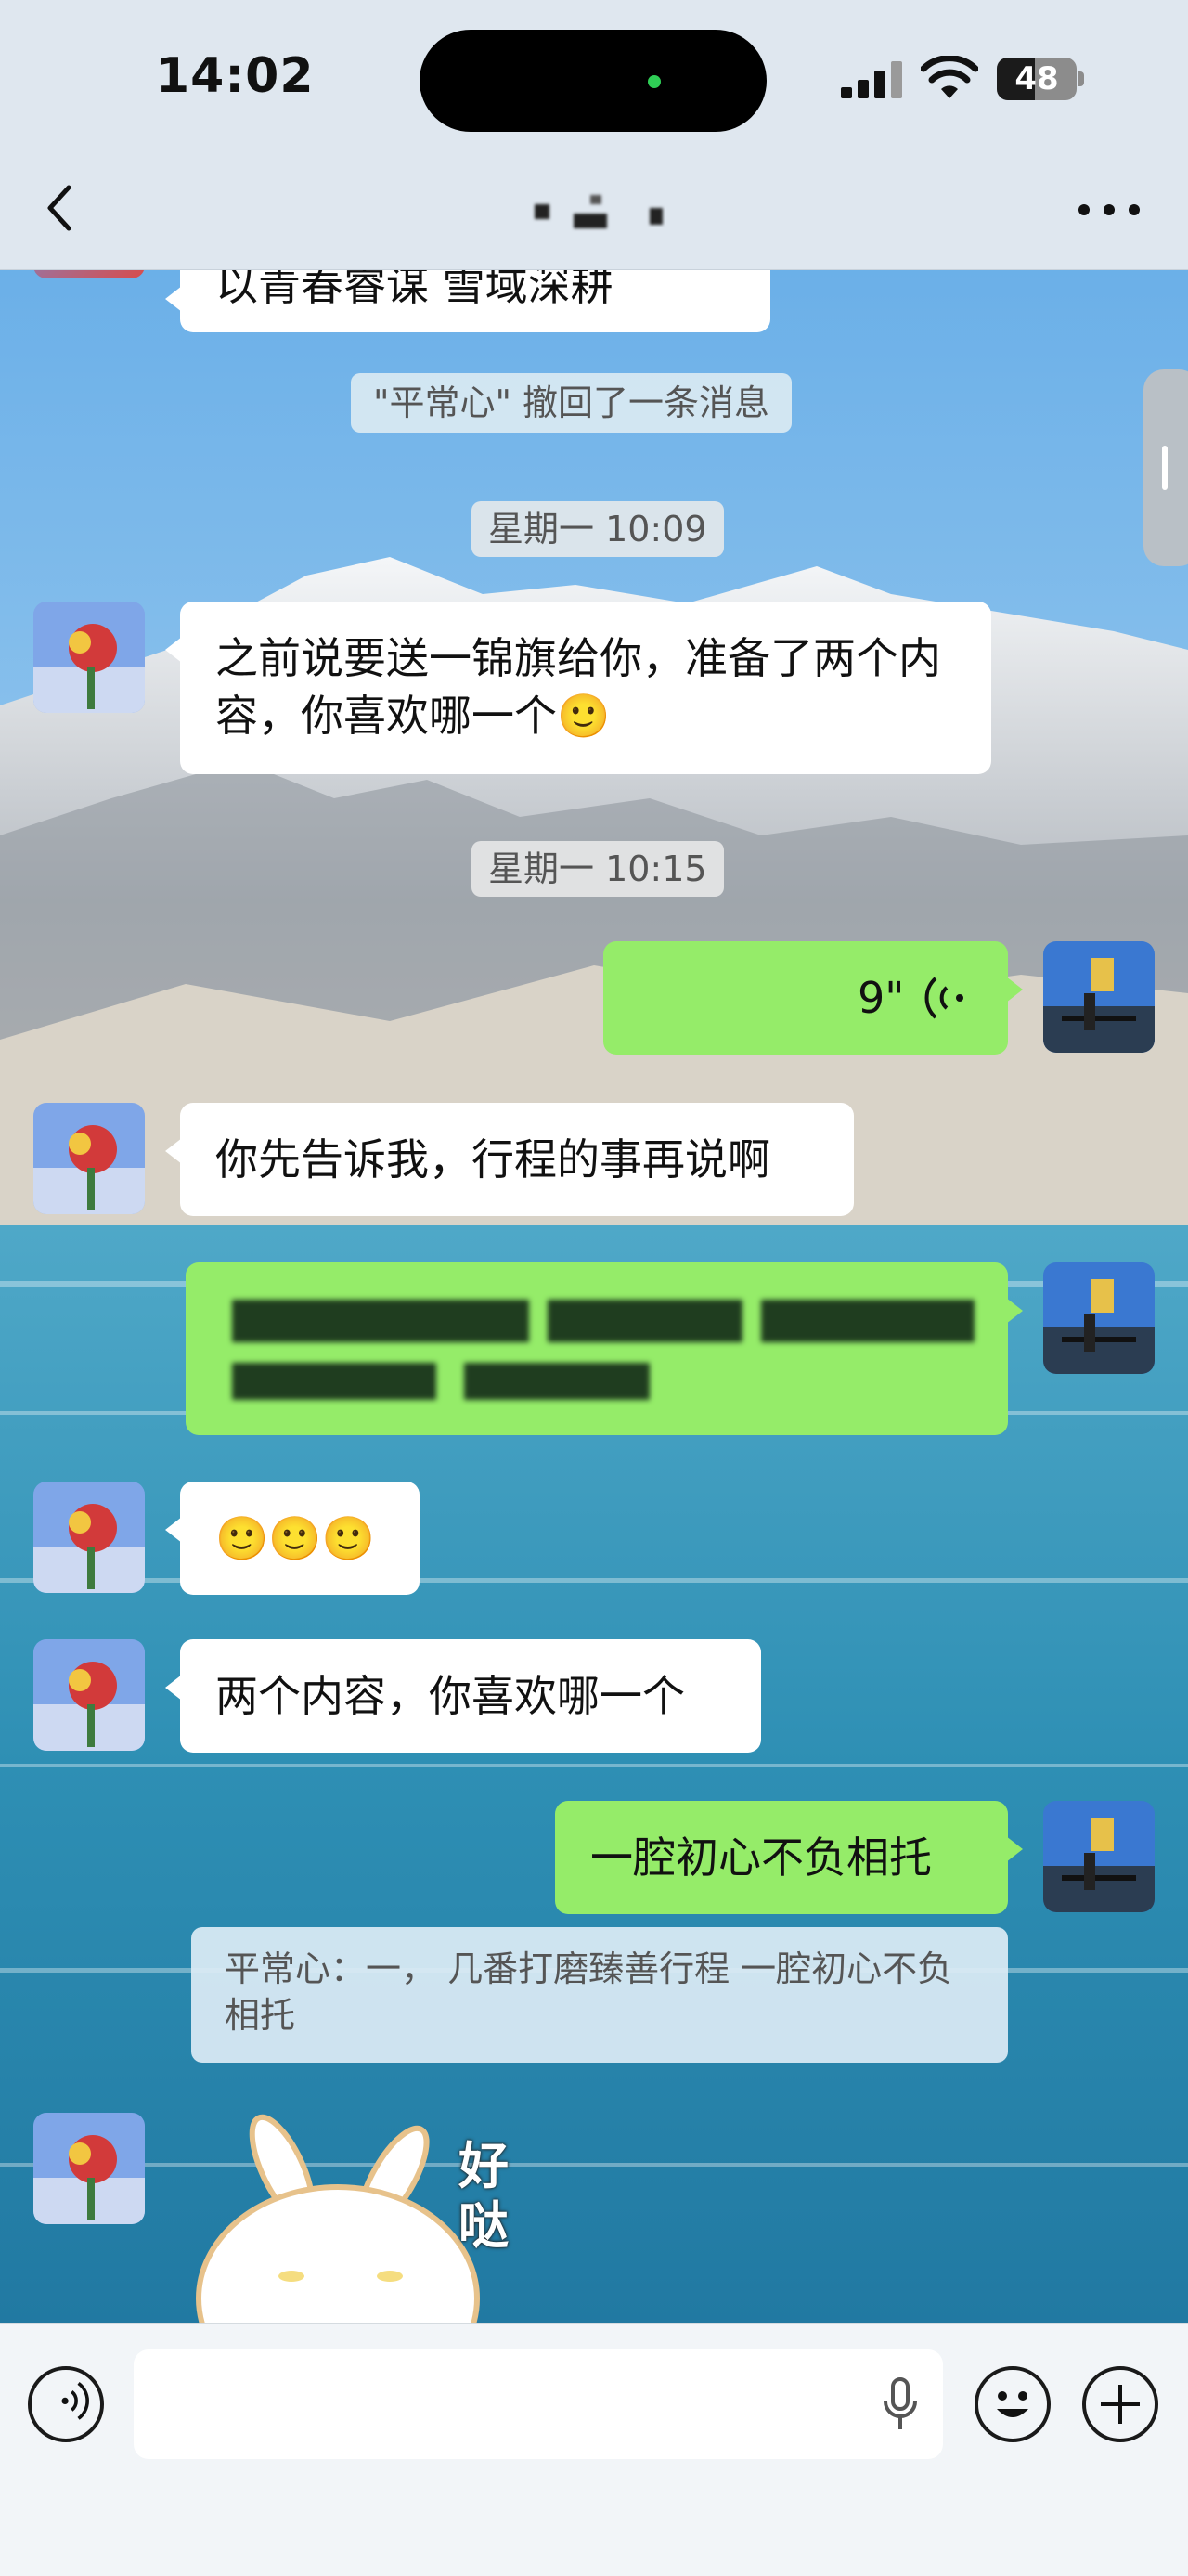  I want to click on dynamic-island, so click(593, 81).